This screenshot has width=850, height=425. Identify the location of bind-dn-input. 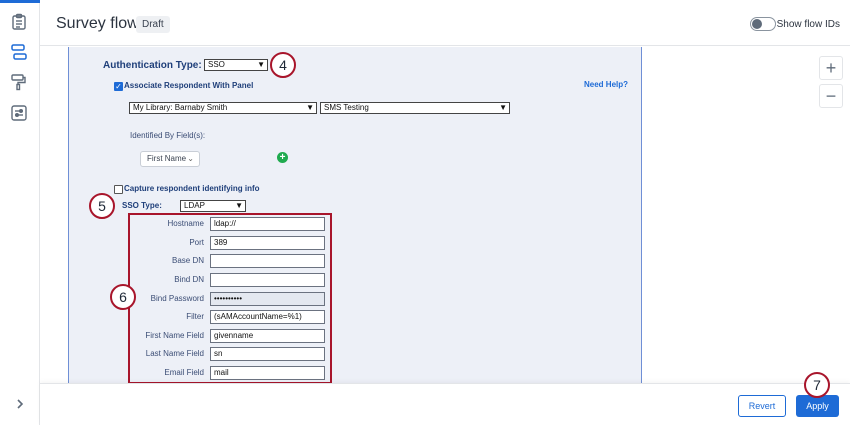
(267, 280).